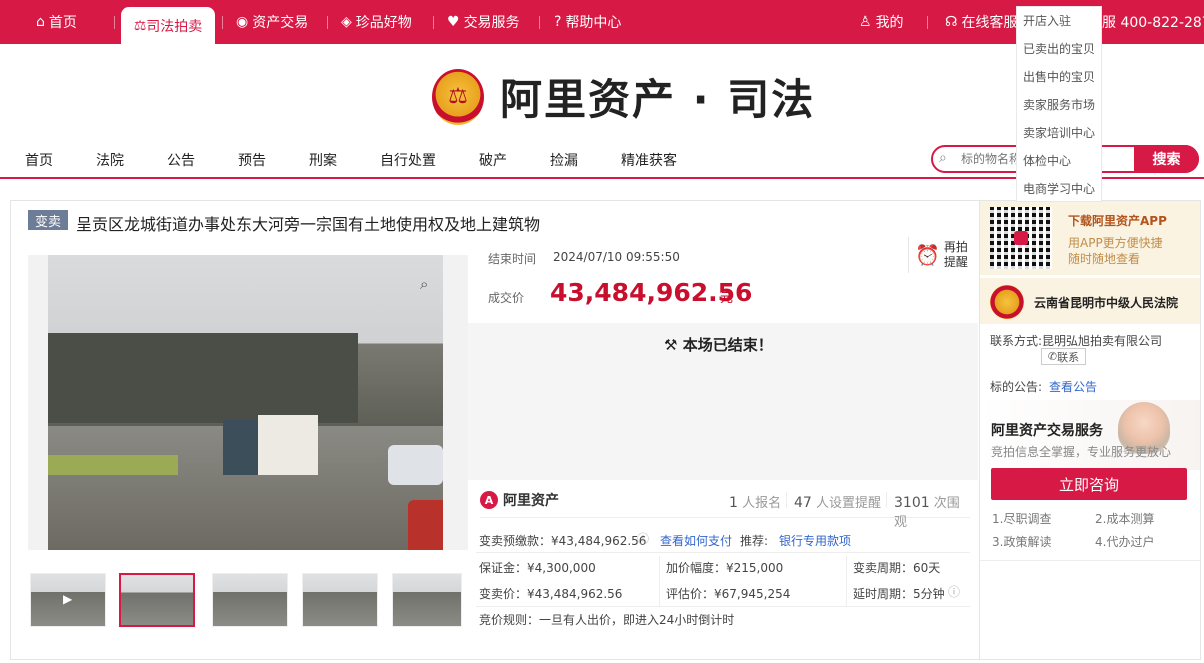 The width and height of the screenshot is (1204, 663). What do you see at coordinates (1166, 159) in the screenshot?
I see `search-button: 搜索` at bounding box center [1166, 159].